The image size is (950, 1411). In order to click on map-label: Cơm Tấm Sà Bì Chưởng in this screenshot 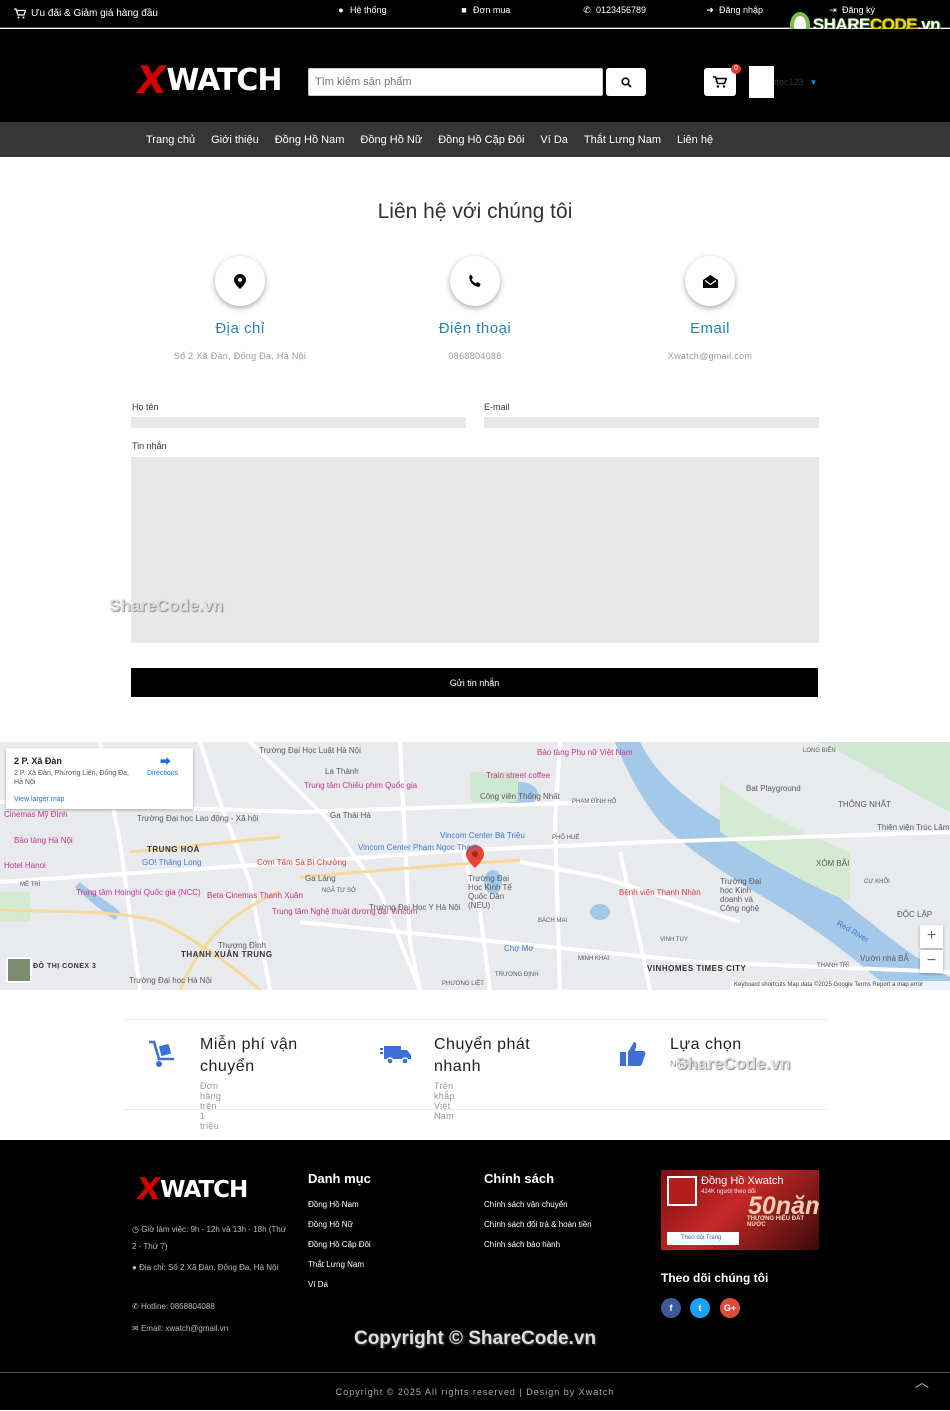, I will do `click(302, 862)`.